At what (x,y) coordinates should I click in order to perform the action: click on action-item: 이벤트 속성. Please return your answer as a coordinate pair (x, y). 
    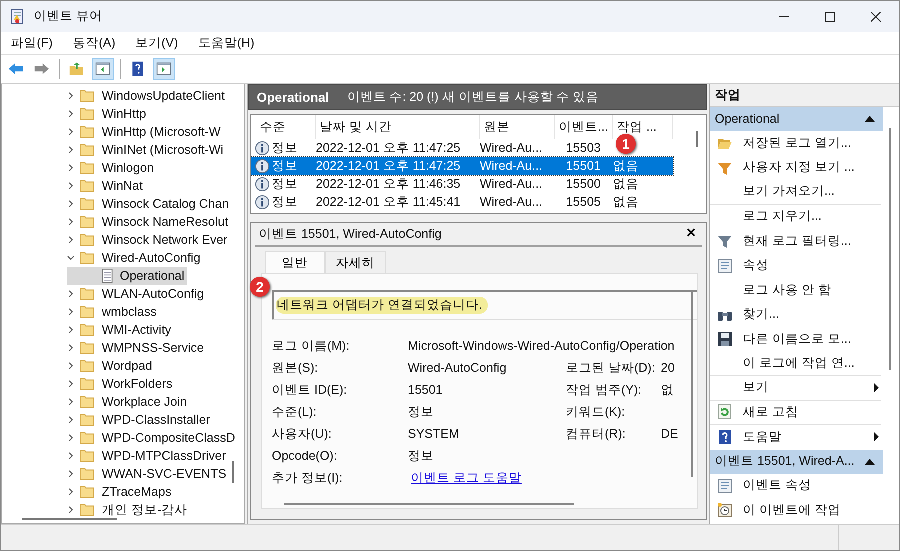
    Looking at the image, I should click on (795, 486).